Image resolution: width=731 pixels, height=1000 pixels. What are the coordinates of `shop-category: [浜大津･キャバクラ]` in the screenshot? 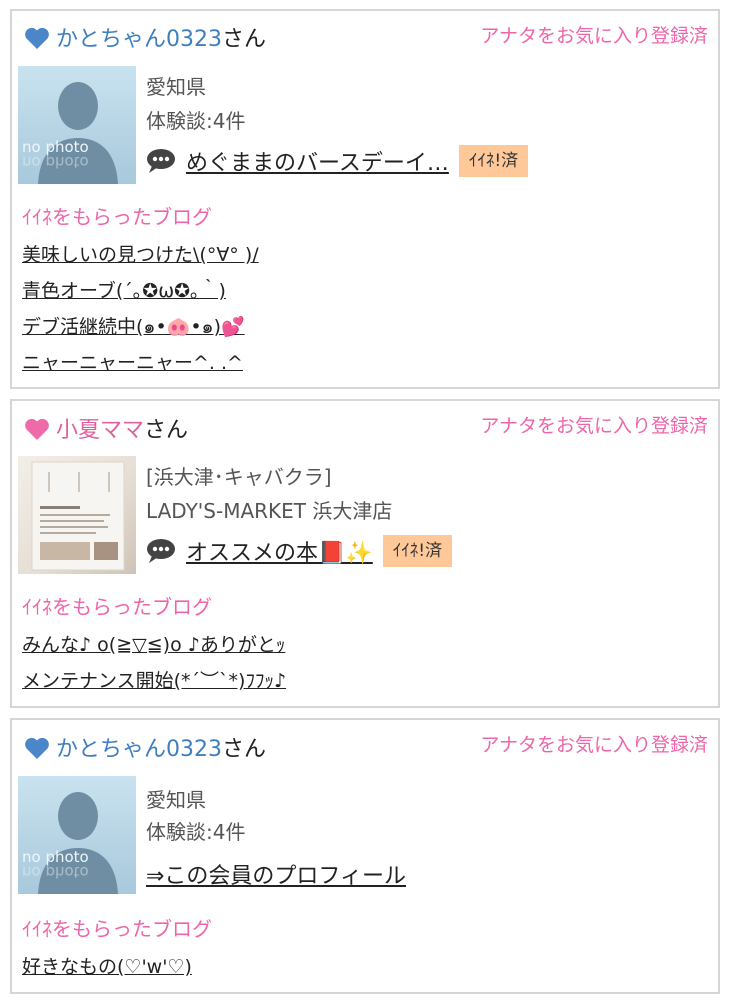 It's located at (239, 477).